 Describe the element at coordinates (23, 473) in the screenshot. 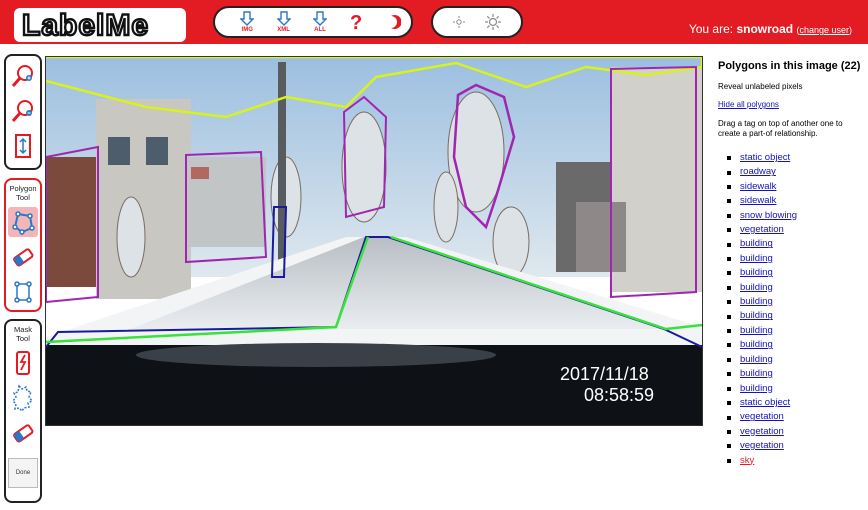

I see `done-button: Done` at that location.